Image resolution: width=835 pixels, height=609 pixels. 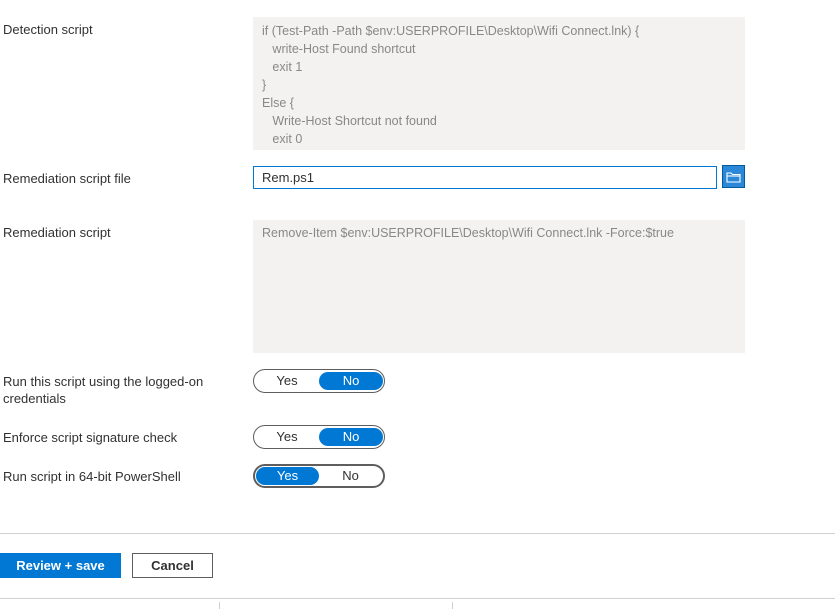 What do you see at coordinates (485, 177) in the screenshot?
I see `remediation-file-input: Rem.ps1` at bounding box center [485, 177].